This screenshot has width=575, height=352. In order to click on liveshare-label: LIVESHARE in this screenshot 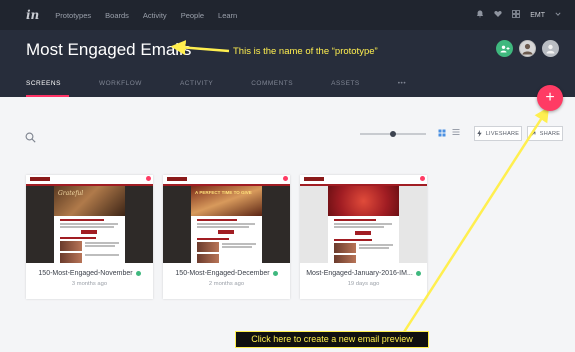, I will do `click(502, 133)`.